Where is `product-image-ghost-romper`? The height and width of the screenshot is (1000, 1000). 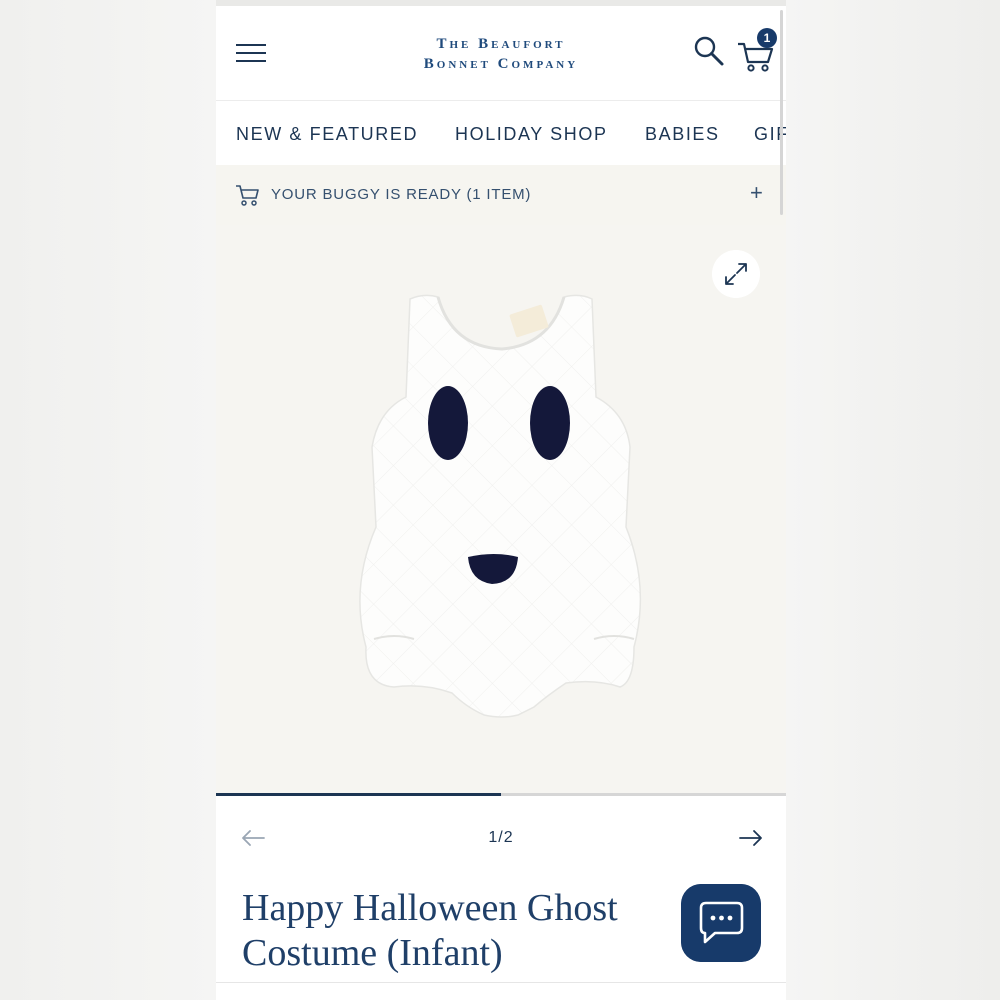 product-image-ghost-romper is located at coordinates (500, 506).